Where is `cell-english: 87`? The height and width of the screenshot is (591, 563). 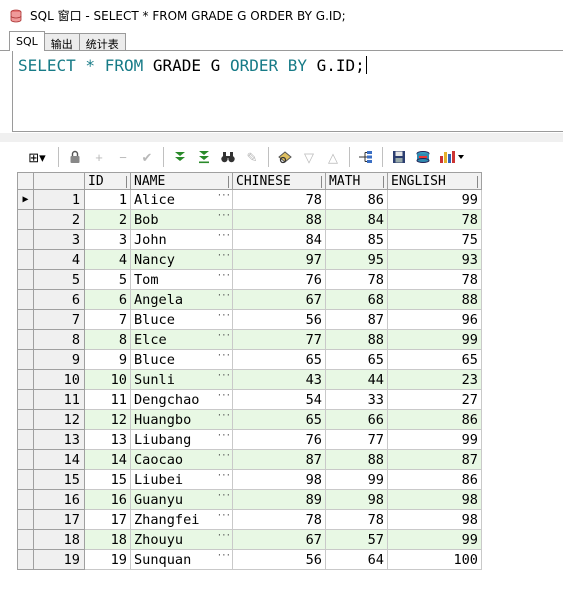 cell-english: 87 is located at coordinates (434, 459).